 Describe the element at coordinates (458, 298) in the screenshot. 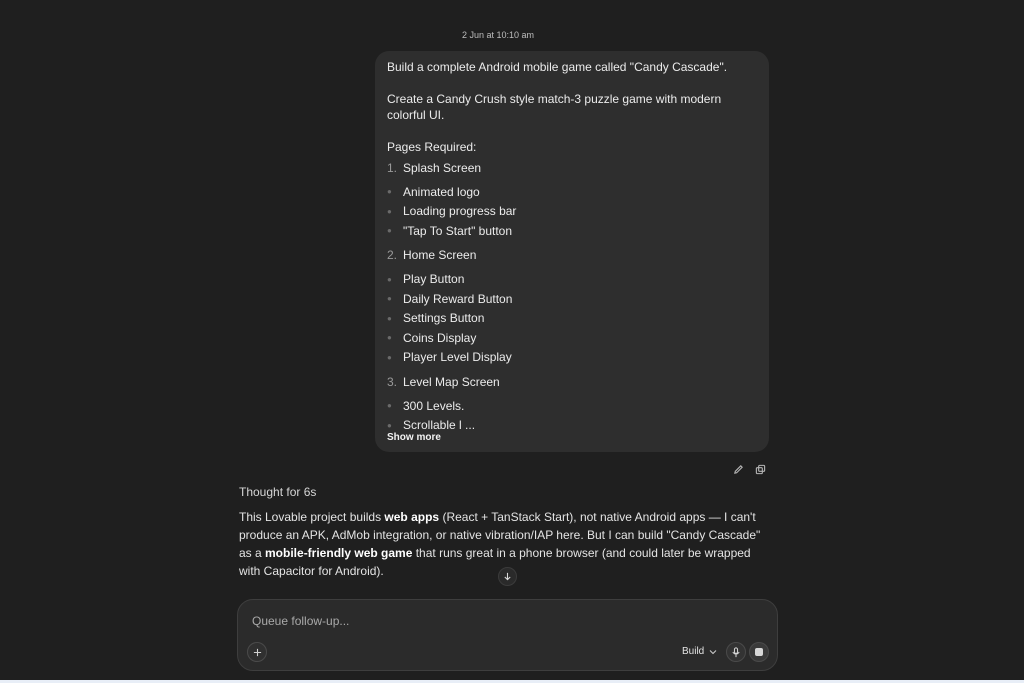

I see `list-item-text: Daily Reward Button` at that location.